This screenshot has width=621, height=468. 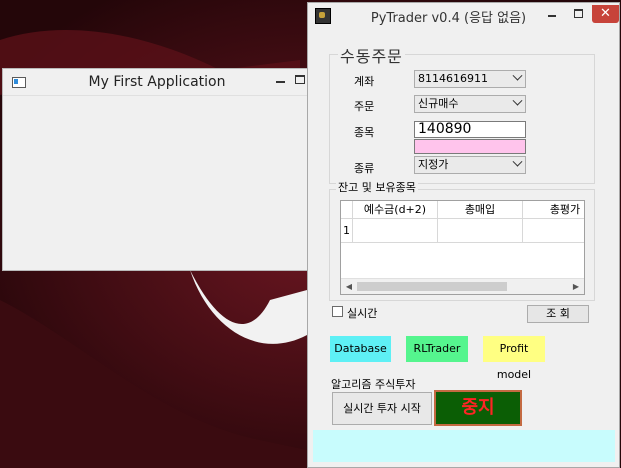 I want to click on holdings-table: 예수금(d+2) 총매입 총평가 1 ◀ ▶, so click(x=462, y=247).